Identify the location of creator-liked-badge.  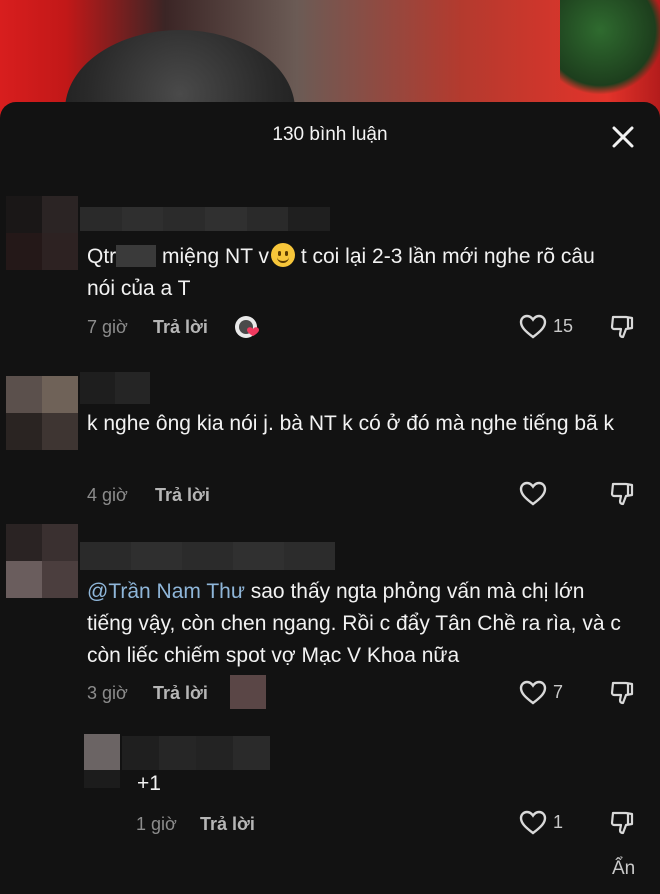
(248, 327).